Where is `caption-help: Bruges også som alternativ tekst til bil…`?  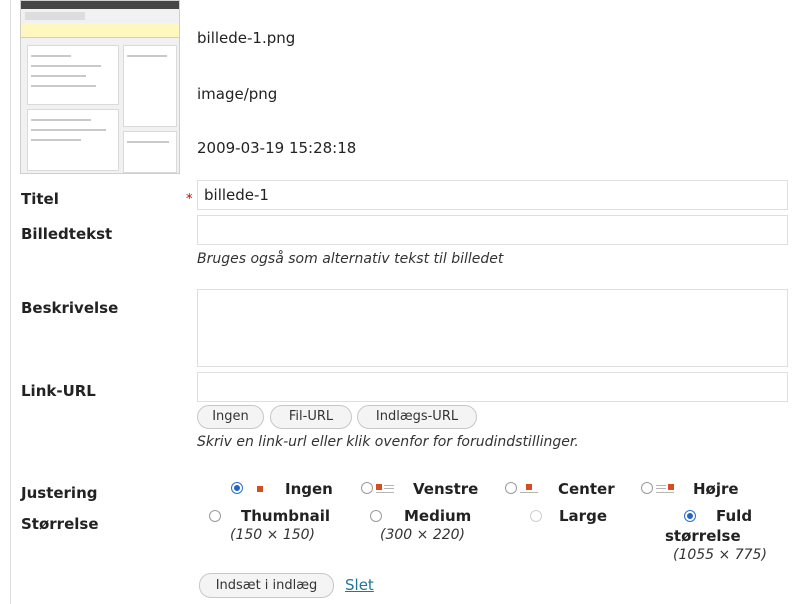 caption-help: Bruges også som alternativ tekst til bil… is located at coordinates (350, 259).